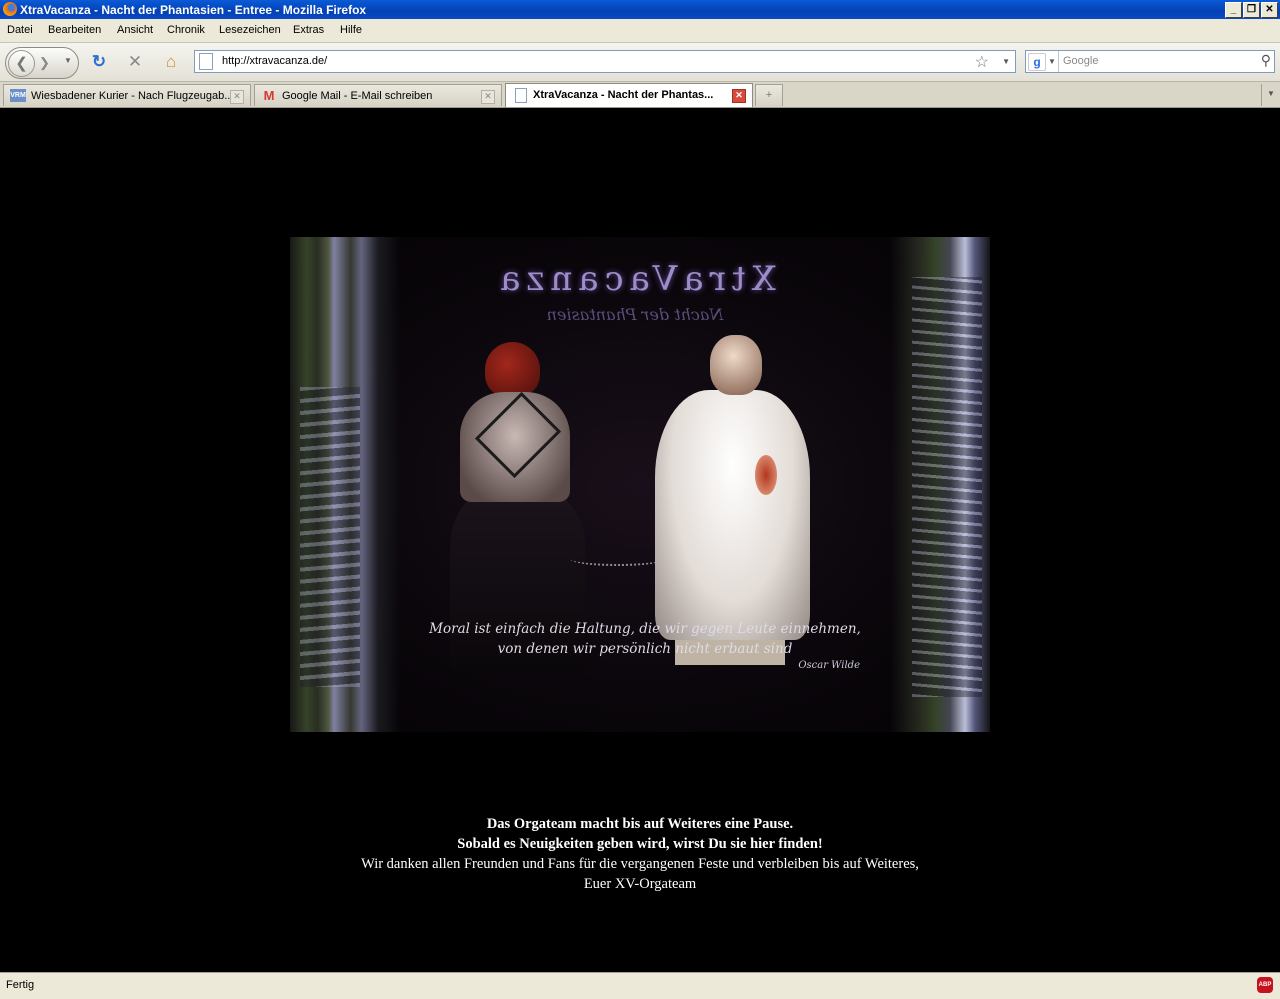  What do you see at coordinates (68, 60) in the screenshot?
I see `history-dropdown-icon: ▼` at bounding box center [68, 60].